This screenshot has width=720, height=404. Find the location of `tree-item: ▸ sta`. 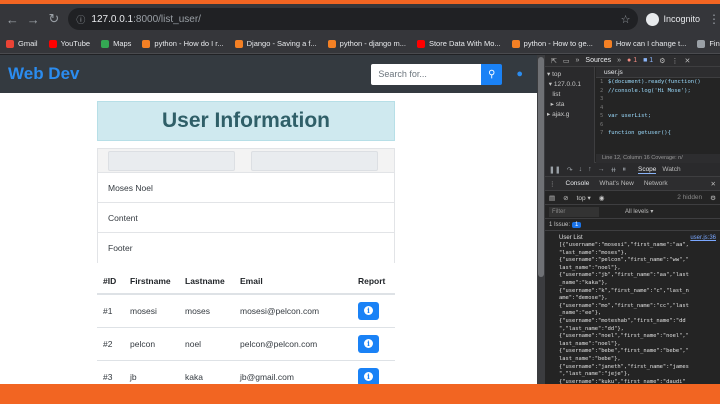

tree-item: ▸ sta is located at coordinates (569, 105).